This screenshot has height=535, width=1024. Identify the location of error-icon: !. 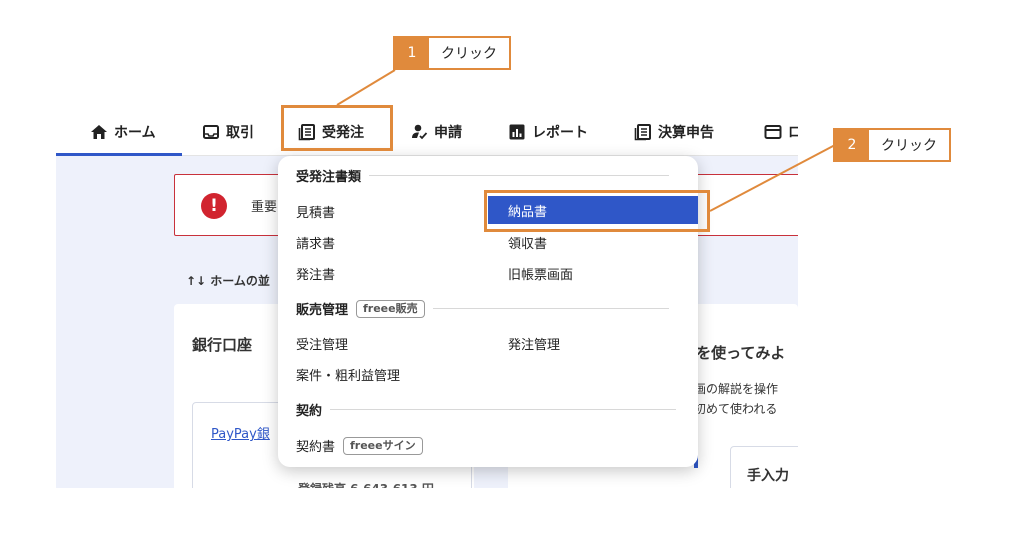
(214, 206).